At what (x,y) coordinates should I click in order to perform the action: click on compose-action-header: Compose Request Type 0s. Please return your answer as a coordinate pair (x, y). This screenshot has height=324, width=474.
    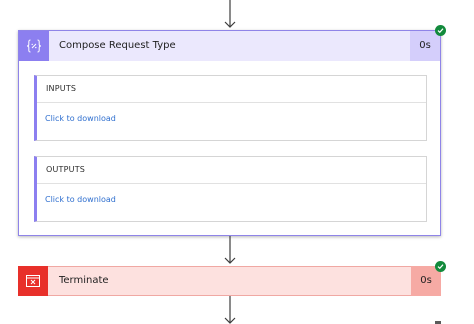
    Looking at the image, I should click on (229, 46).